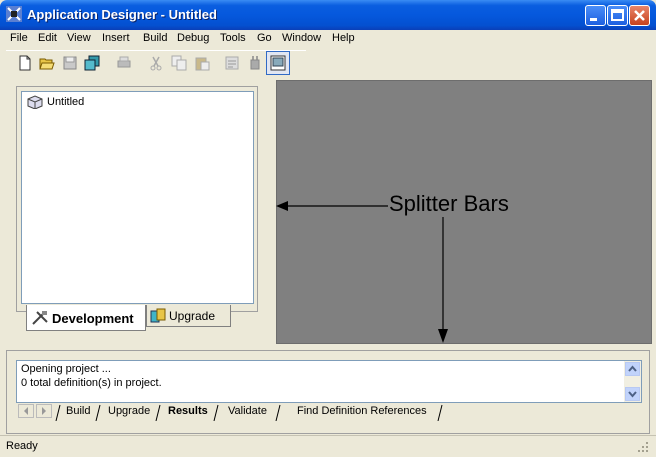 The image size is (656, 457). What do you see at coordinates (92, 63) in the screenshot?
I see `save-all-icon` at bounding box center [92, 63].